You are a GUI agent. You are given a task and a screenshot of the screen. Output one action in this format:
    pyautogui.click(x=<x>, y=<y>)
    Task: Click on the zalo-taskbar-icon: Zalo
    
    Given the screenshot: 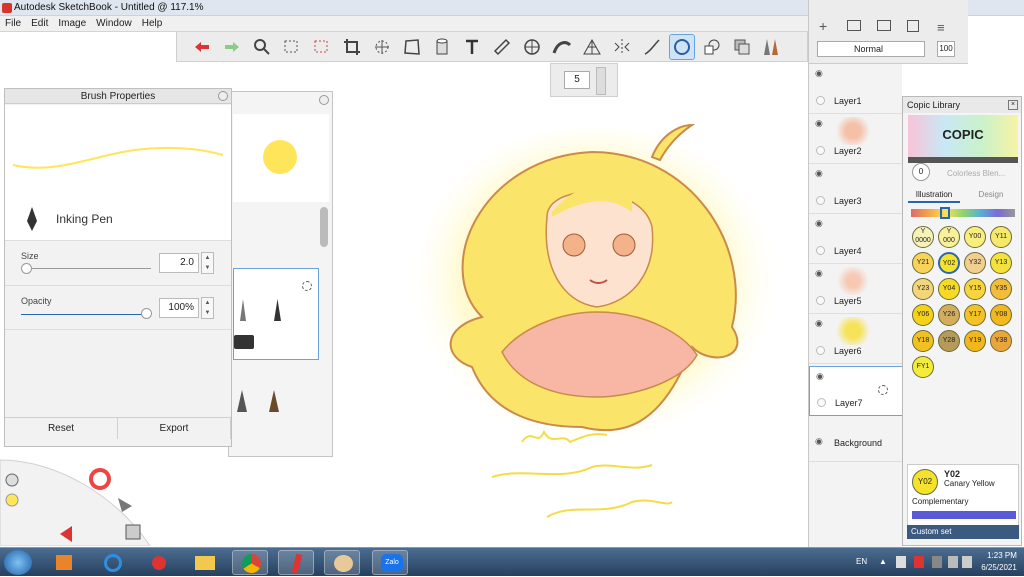 What is the action you would take?
    pyautogui.click(x=390, y=562)
    